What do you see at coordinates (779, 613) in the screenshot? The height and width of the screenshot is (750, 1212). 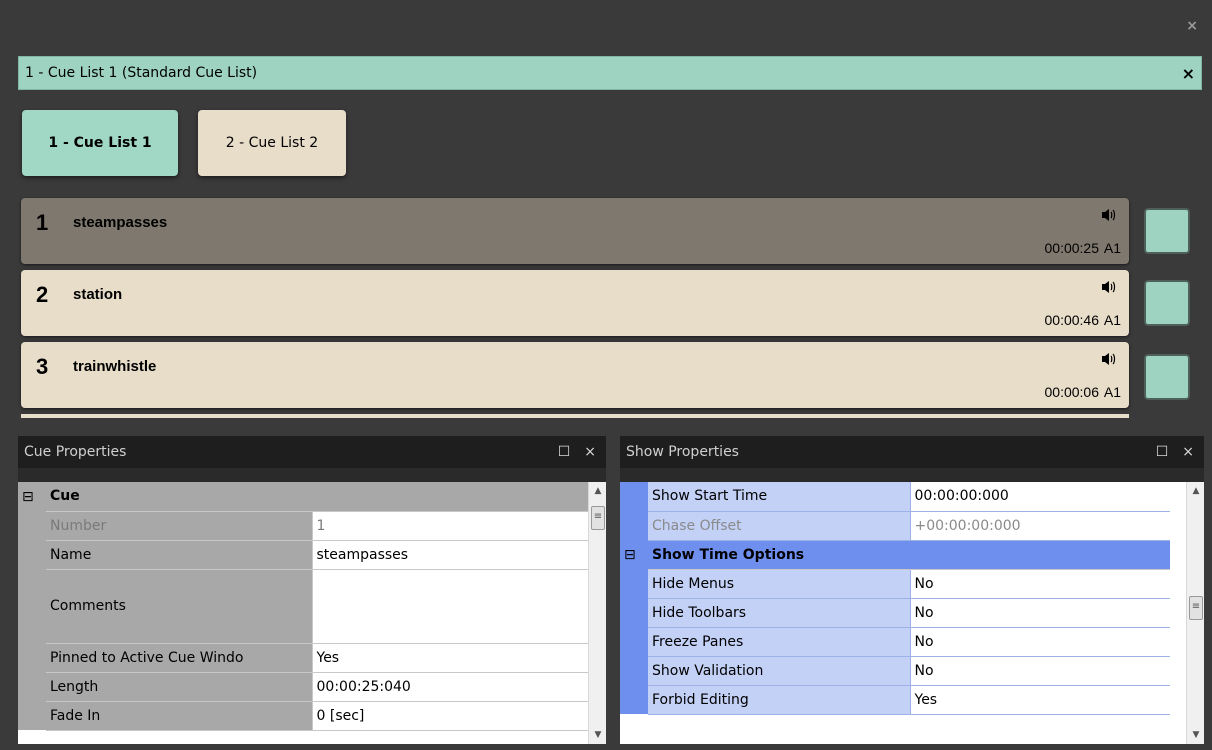 I see `property-label: Hide Toolbars` at bounding box center [779, 613].